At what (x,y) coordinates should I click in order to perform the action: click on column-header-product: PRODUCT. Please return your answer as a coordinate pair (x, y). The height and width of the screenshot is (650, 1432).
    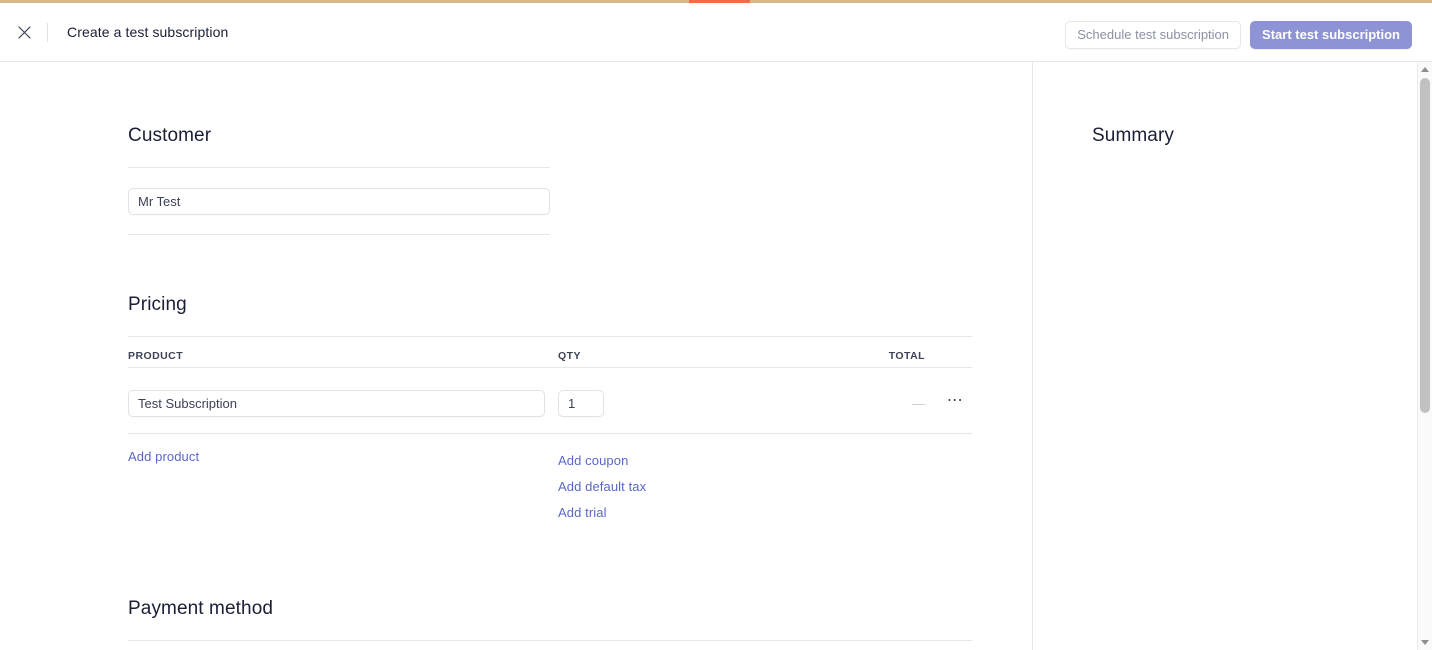
    Looking at the image, I should click on (156, 356).